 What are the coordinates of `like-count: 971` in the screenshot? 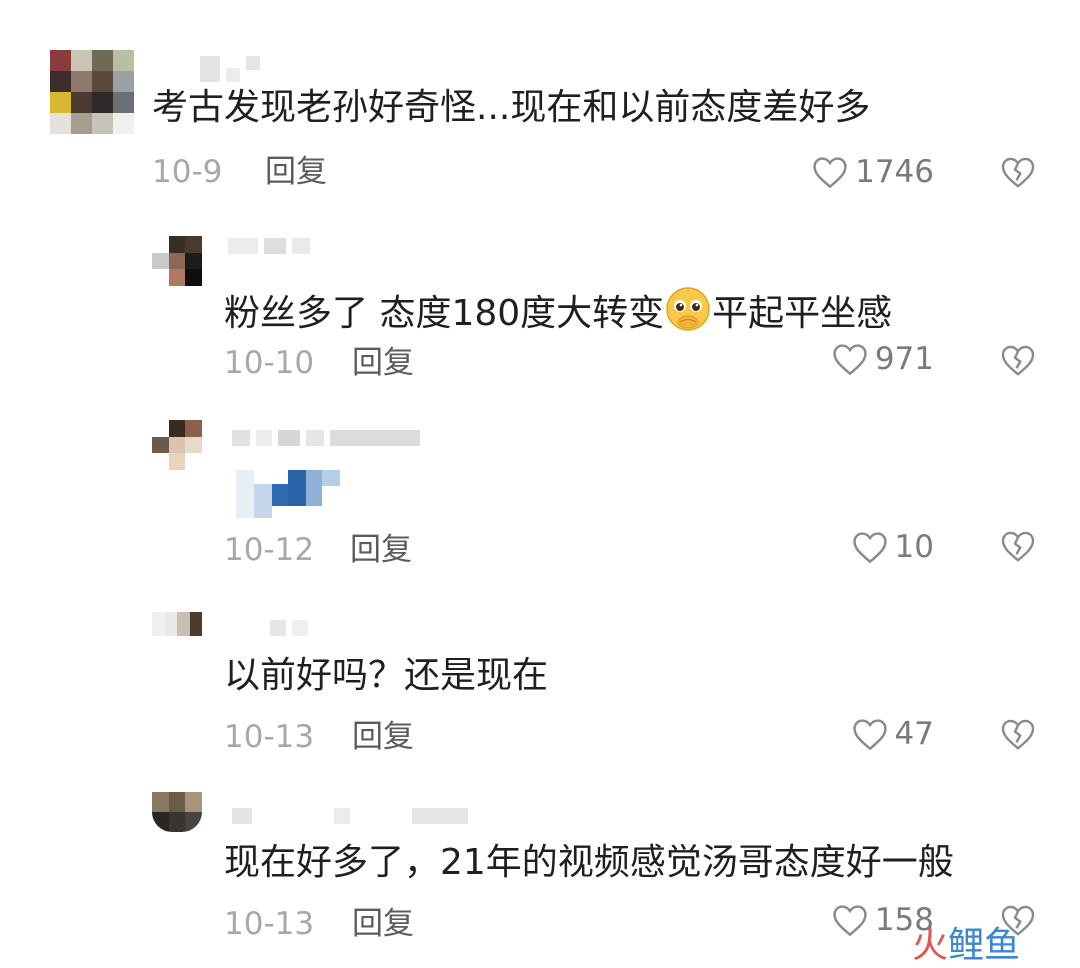 It's located at (904, 358).